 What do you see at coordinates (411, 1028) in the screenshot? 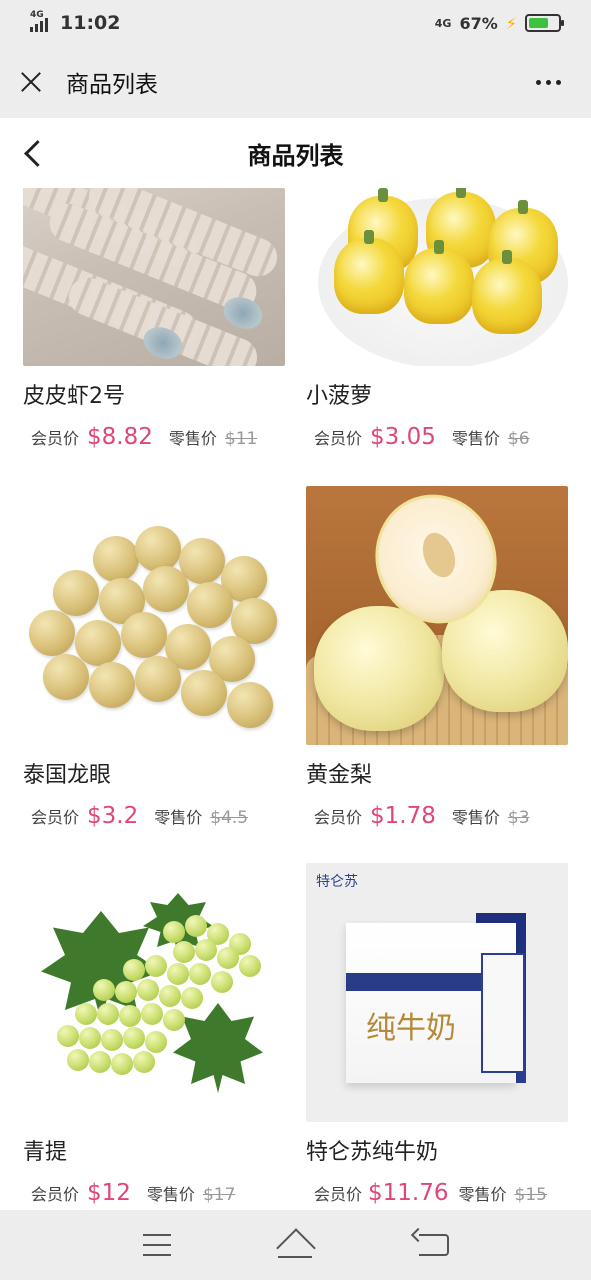
I see `milk-box-text: 纯牛奶` at bounding box center [411, 1028].